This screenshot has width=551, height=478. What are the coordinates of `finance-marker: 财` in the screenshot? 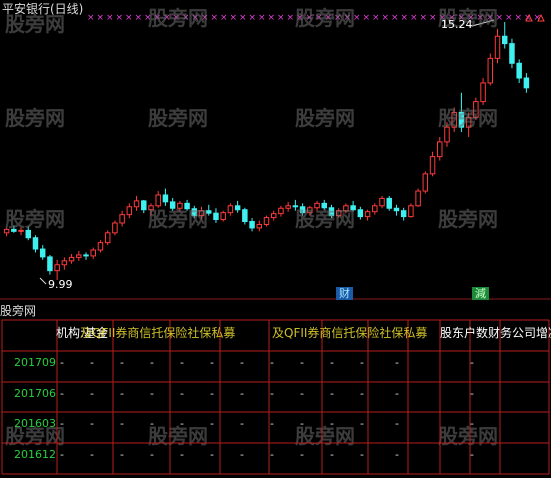 It's located at (344, 293).